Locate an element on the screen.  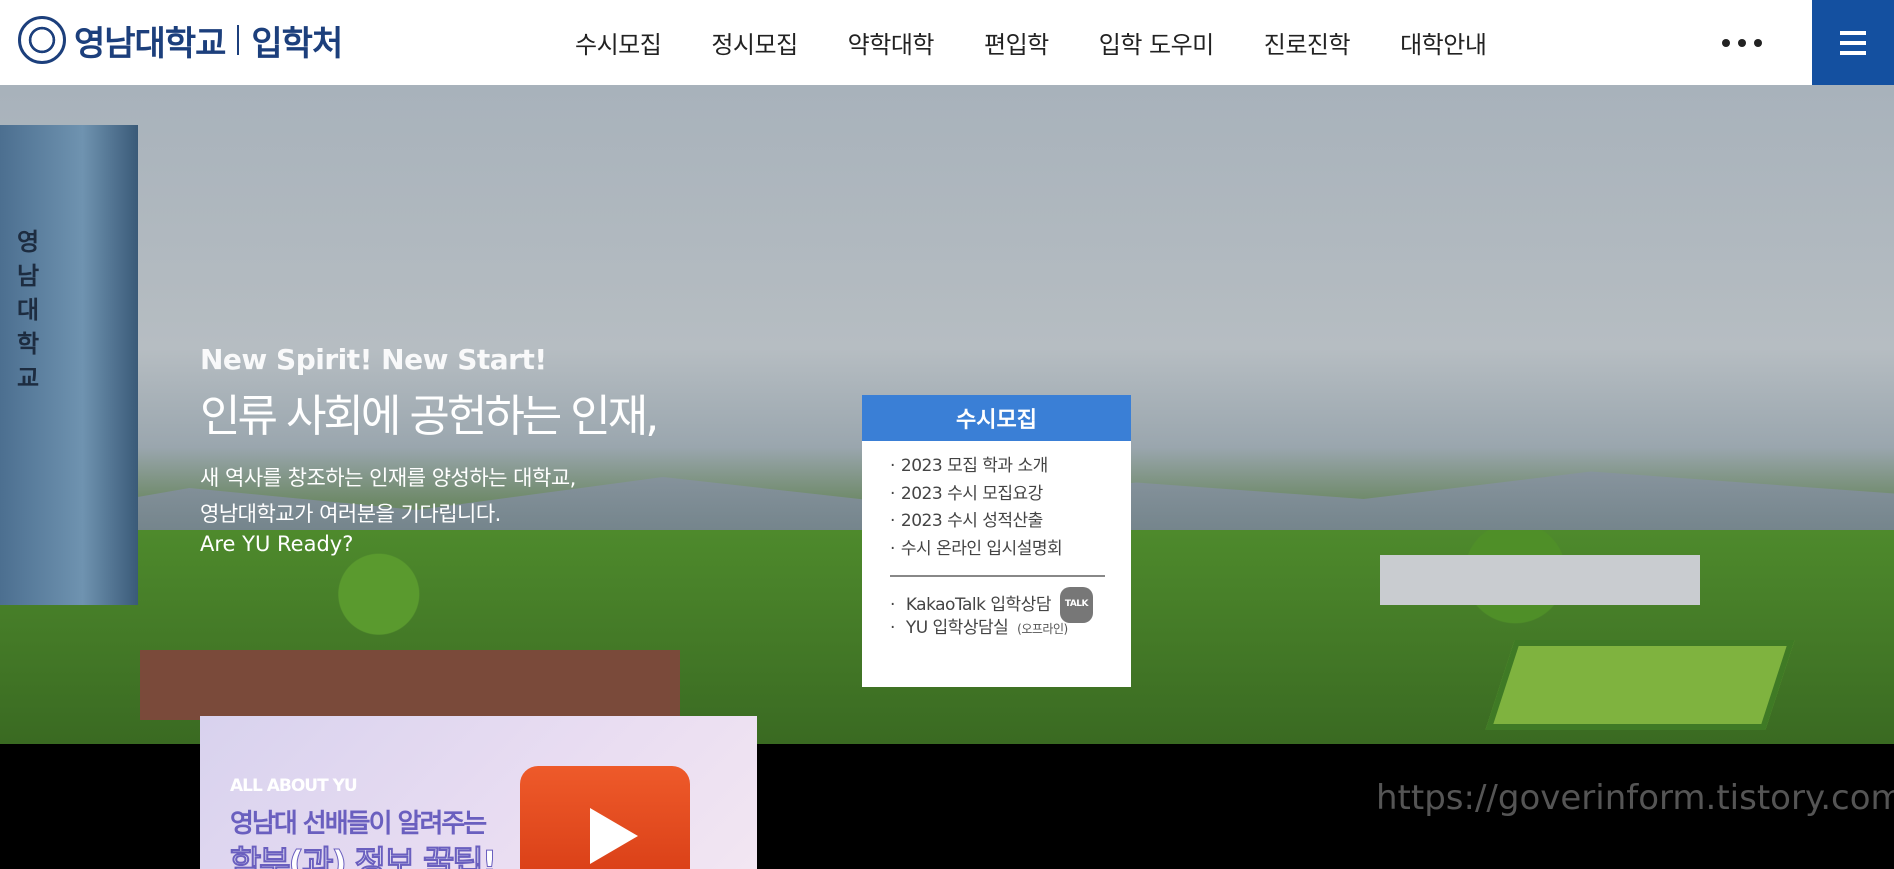
hero-desc-line1: 새 역사를 창조하는 인재를 양성하는 대학교, is located at coordinates (388, 478).